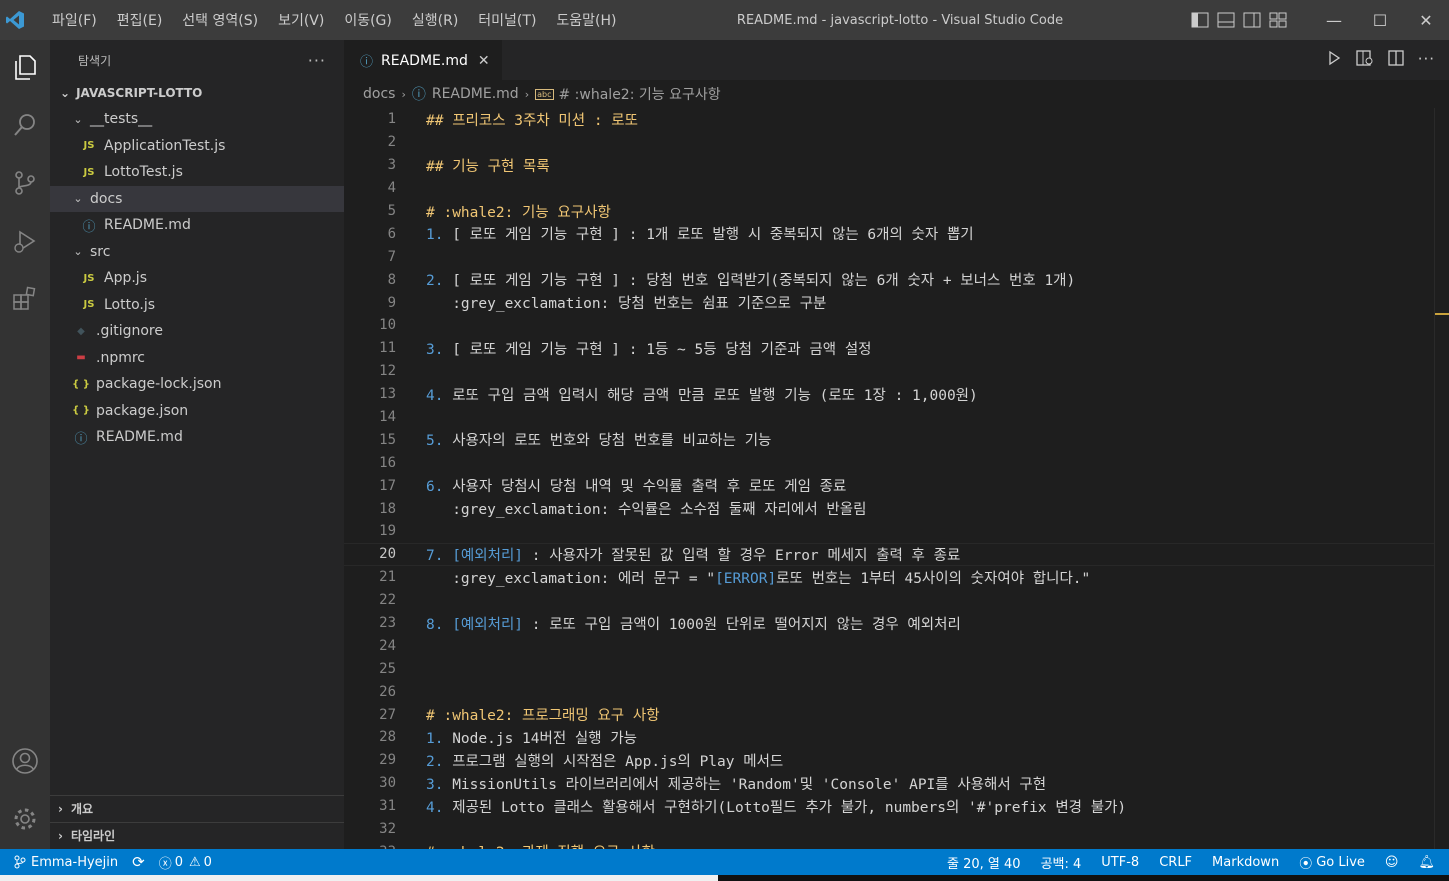 This screenshot has height=881, width=1449. What do you see at coordinates (197, 119) in the screenshot?
I see `tree-folder: ⌄ __tests__` at bounding box center [197, 119].